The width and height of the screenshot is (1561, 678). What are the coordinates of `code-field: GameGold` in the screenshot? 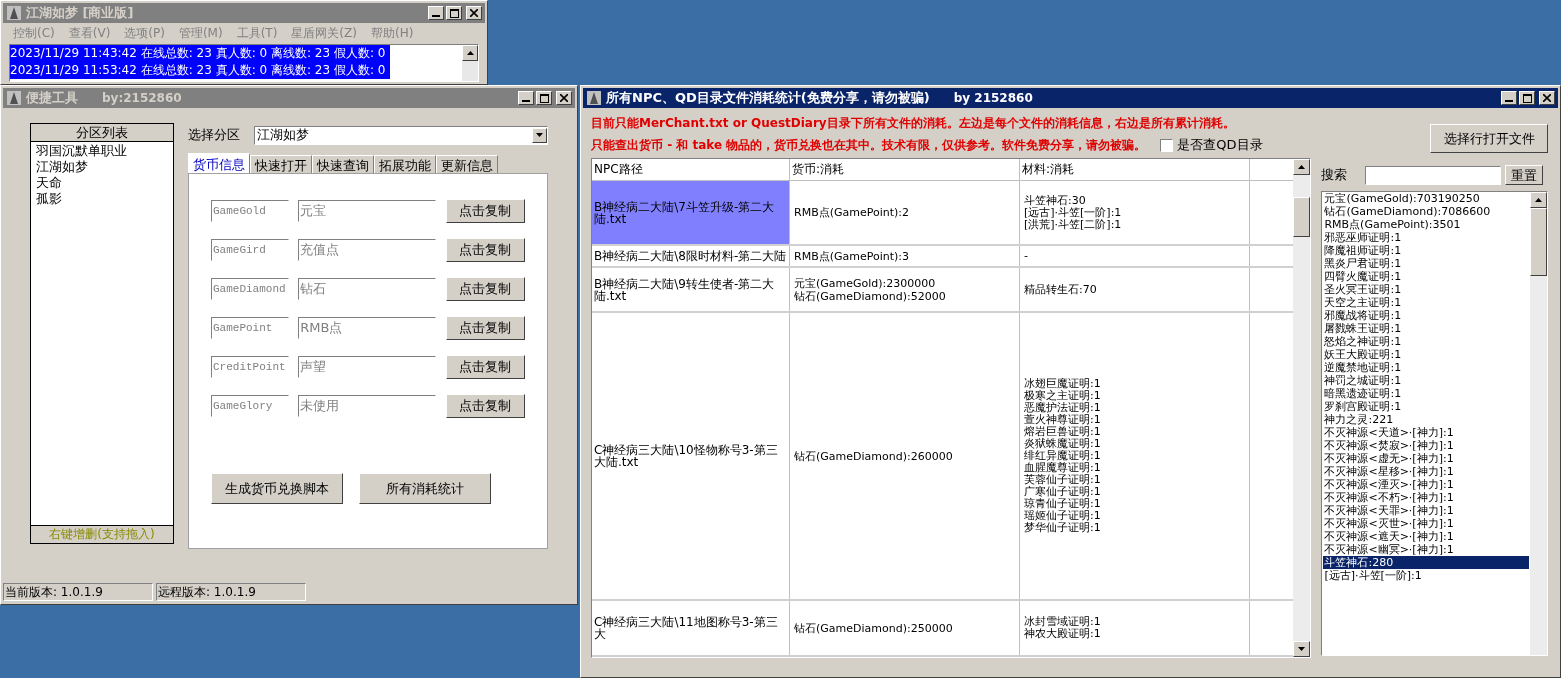 It's located at (250, 211).